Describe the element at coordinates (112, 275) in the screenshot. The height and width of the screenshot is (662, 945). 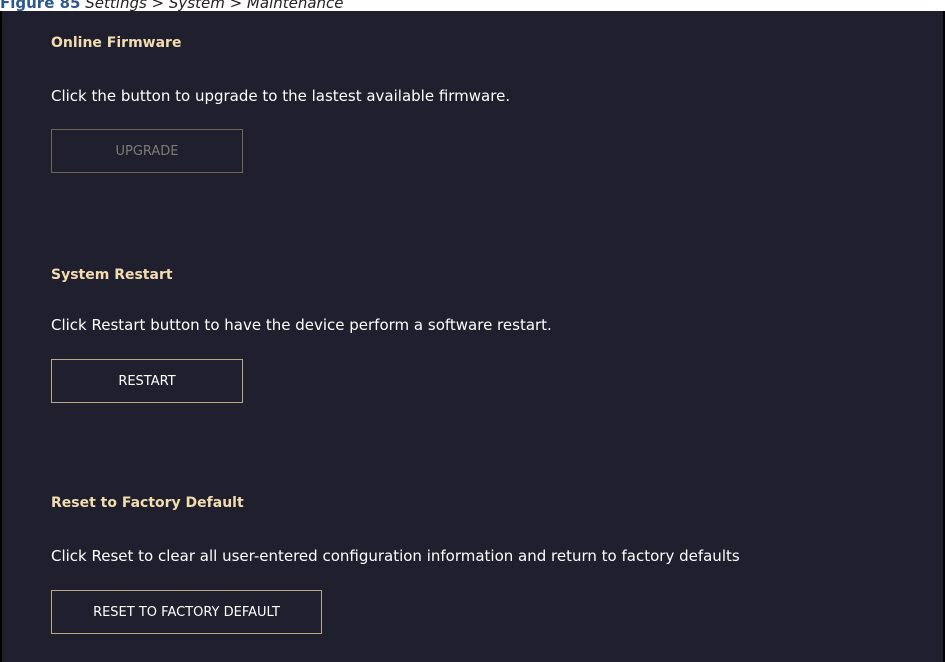
I see `system-restart-title: System Restart` at that location.